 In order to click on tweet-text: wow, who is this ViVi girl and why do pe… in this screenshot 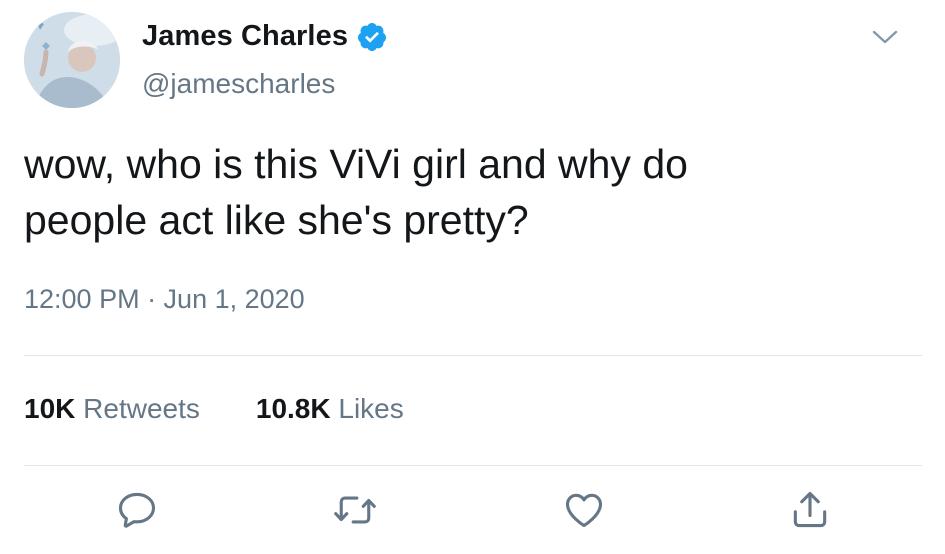, I will do `click(356, 192)`.